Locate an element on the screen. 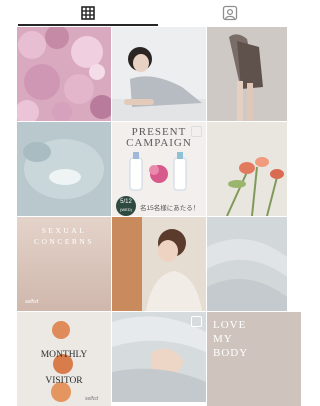  post-tulips is located at coordinates (254, 169).